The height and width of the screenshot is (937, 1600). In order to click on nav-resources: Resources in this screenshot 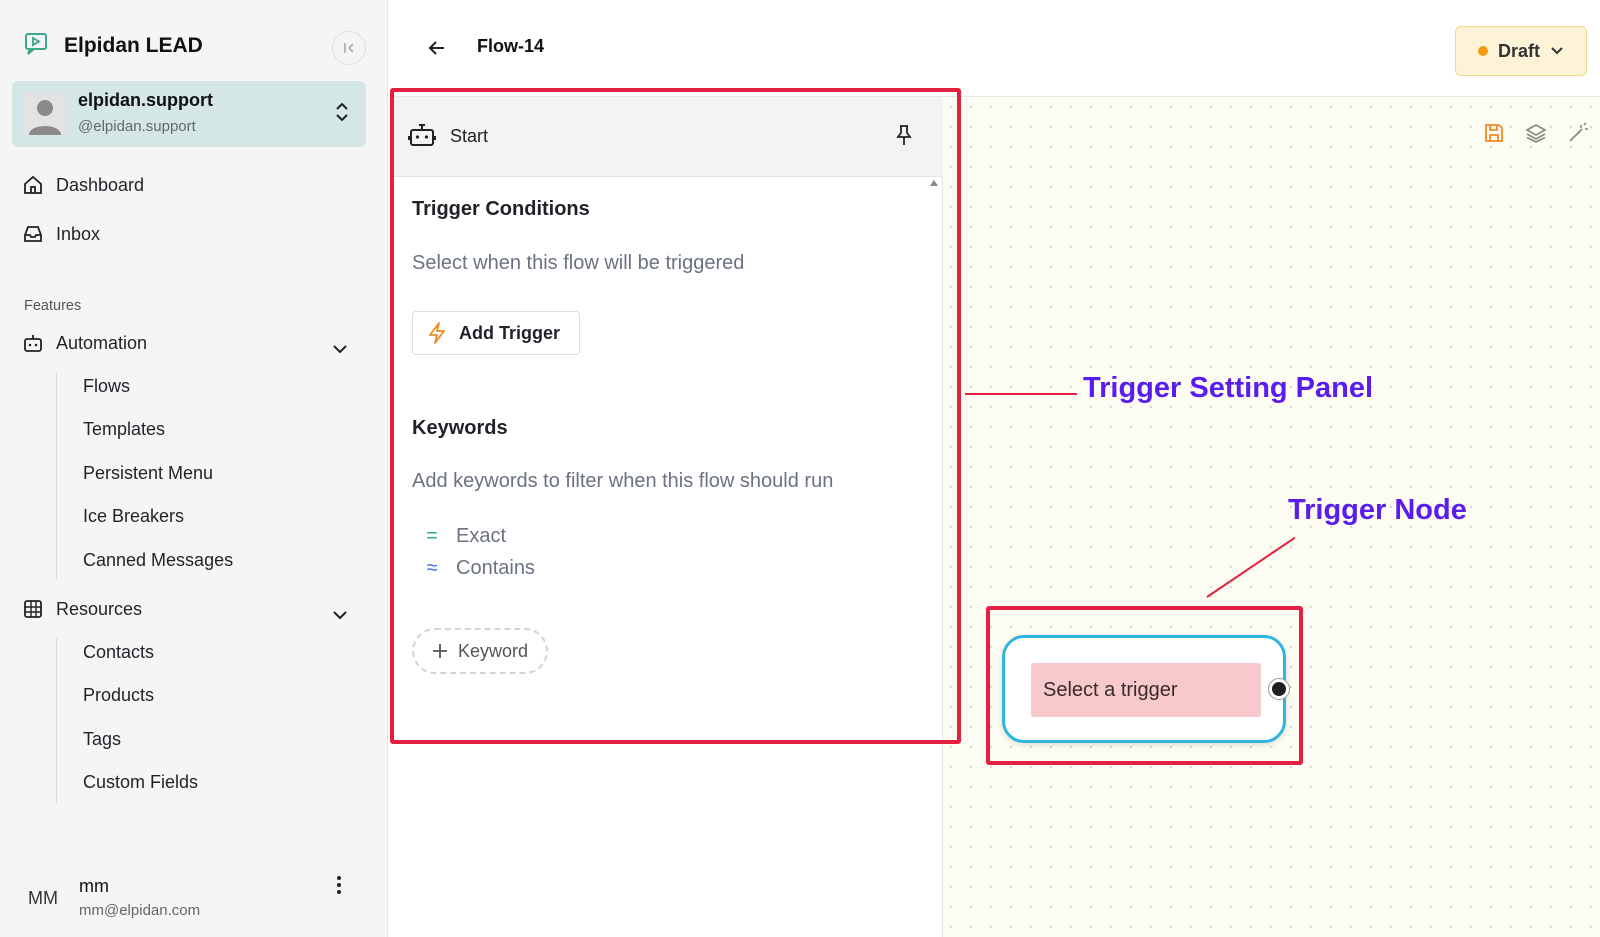, I will do `click(82, 609)`.